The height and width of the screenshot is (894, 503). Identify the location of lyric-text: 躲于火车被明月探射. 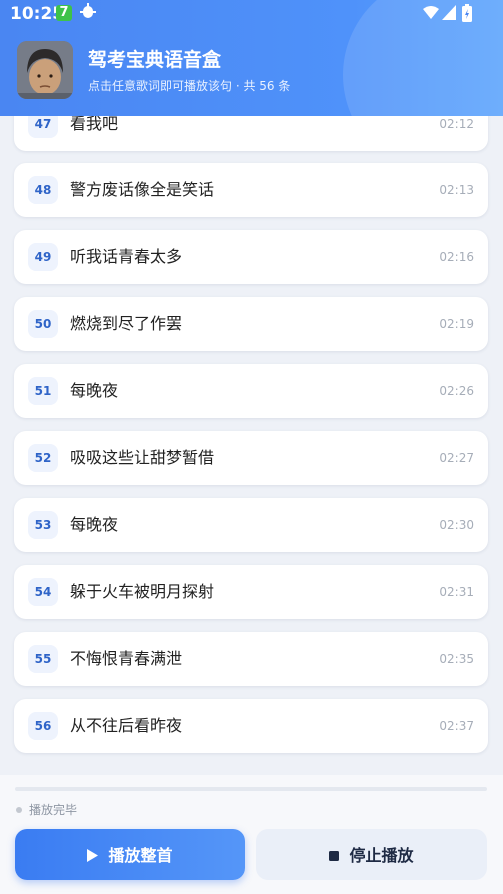
(142, 591).